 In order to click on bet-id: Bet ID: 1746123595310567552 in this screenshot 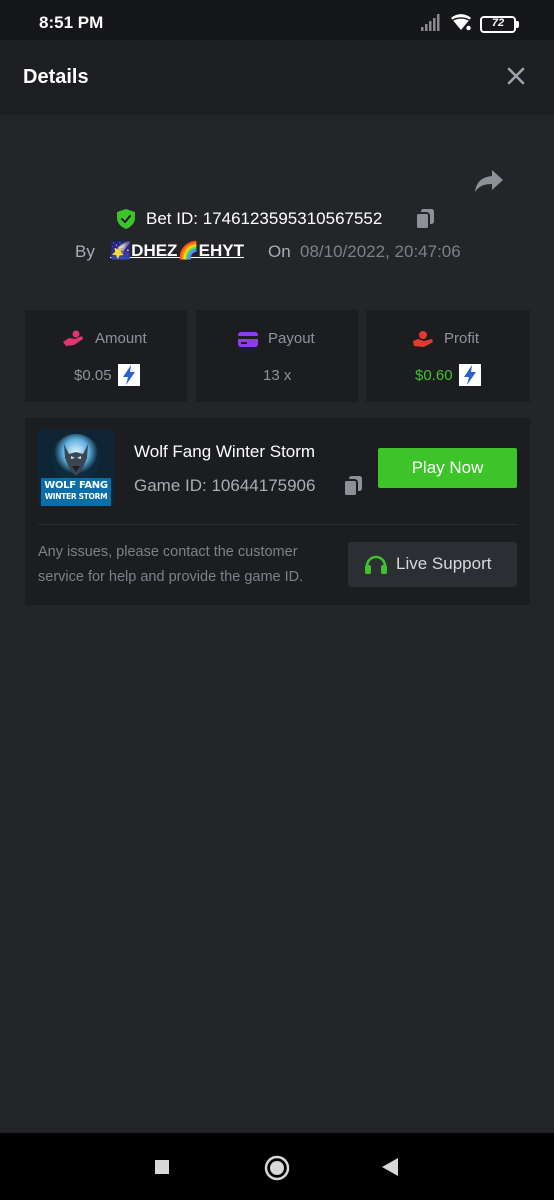, I will do `click(264, 219)`.